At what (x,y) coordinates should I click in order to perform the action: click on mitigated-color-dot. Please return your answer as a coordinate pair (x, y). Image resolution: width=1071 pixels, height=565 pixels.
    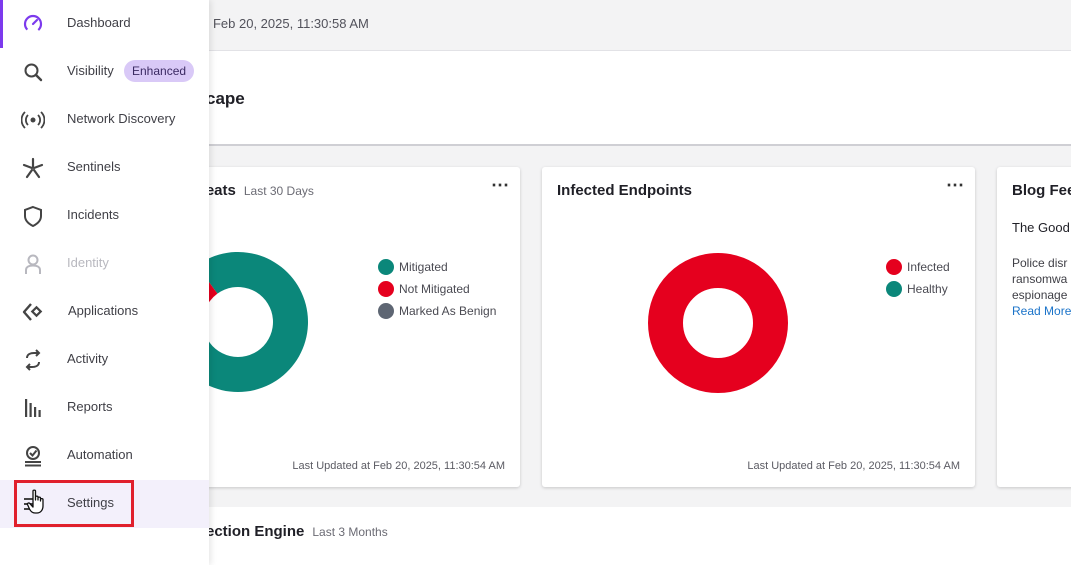
    Looking at the image, I should click on (386, 267).